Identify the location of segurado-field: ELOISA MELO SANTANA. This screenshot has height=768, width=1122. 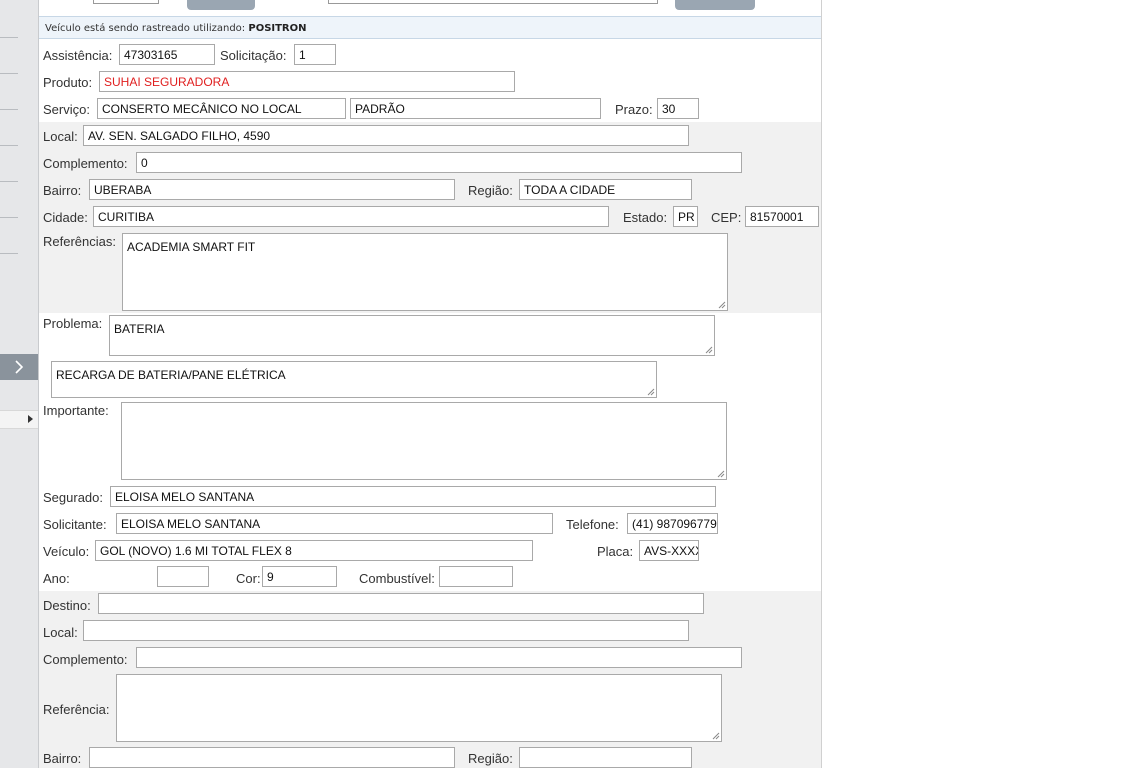
(413, 496).